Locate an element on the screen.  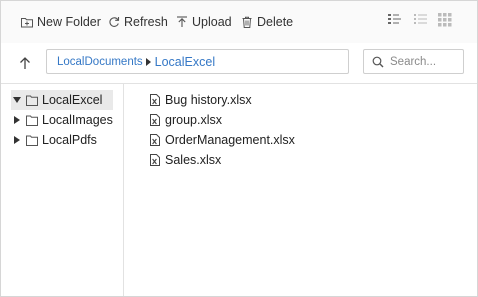
tree-item-localimages: LocalImages is located at coordinates (62, 120).